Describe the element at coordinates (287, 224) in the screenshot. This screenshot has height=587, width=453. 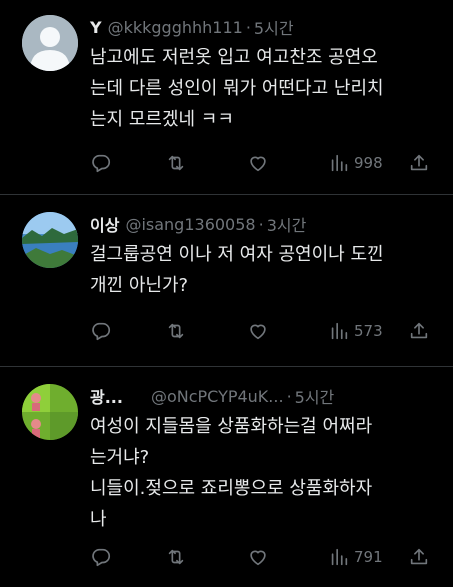
I see `timestamp: 3시간` at that location.